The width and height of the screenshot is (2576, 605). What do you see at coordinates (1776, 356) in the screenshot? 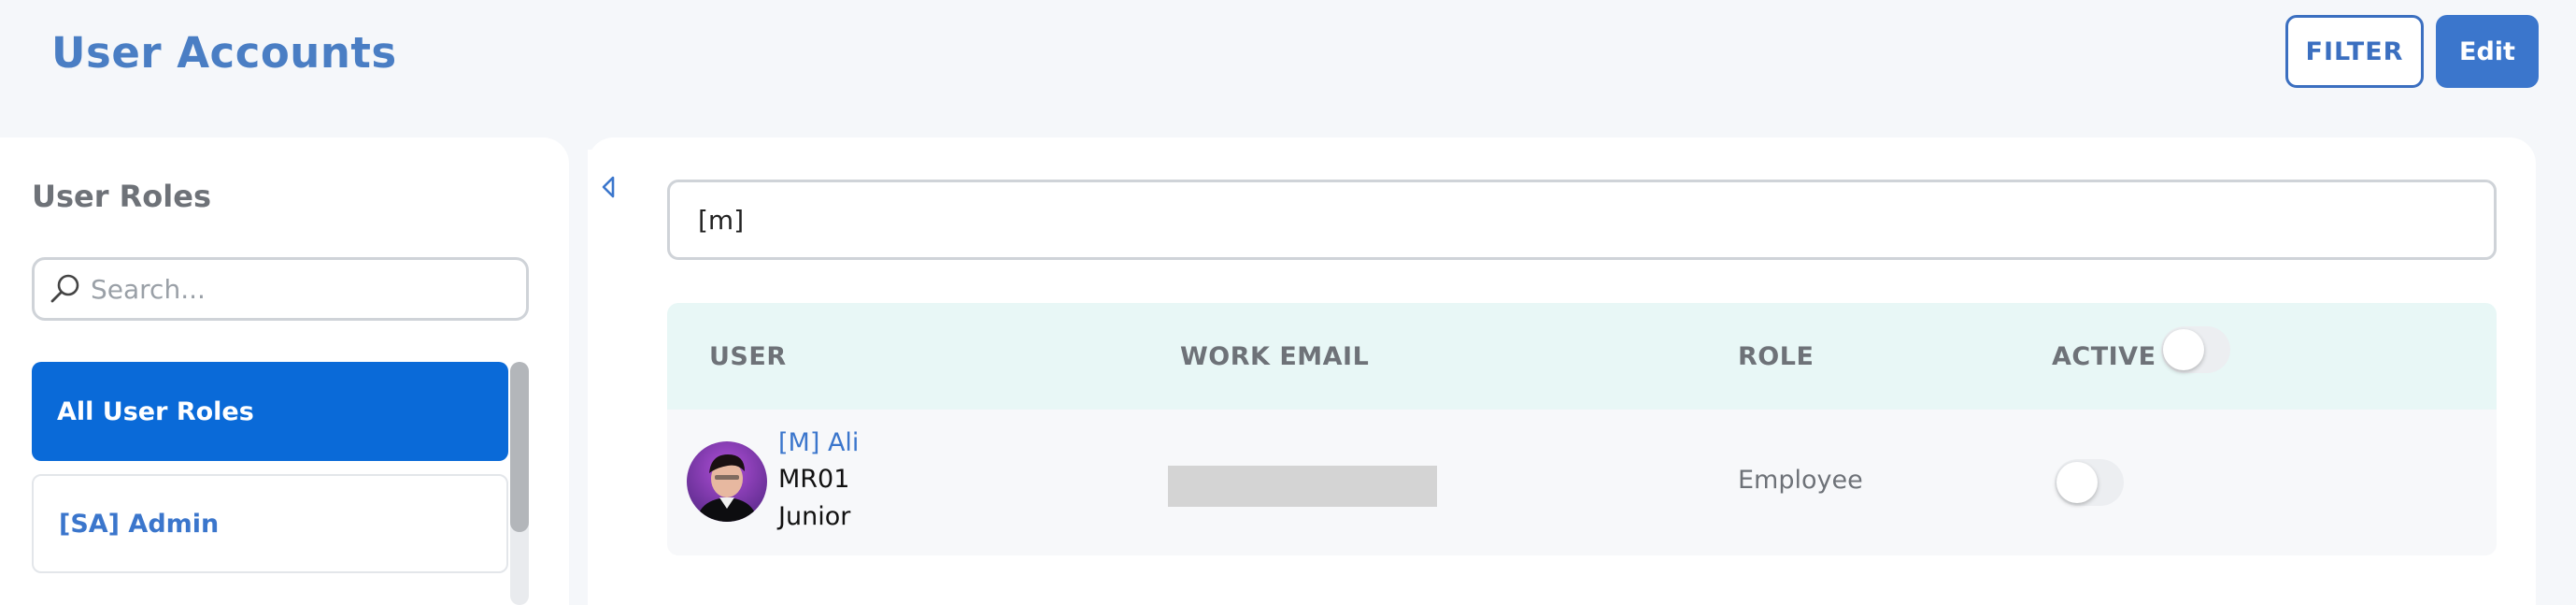
I see `column-header-role: ROLE` at bounding box center [1776, 356].